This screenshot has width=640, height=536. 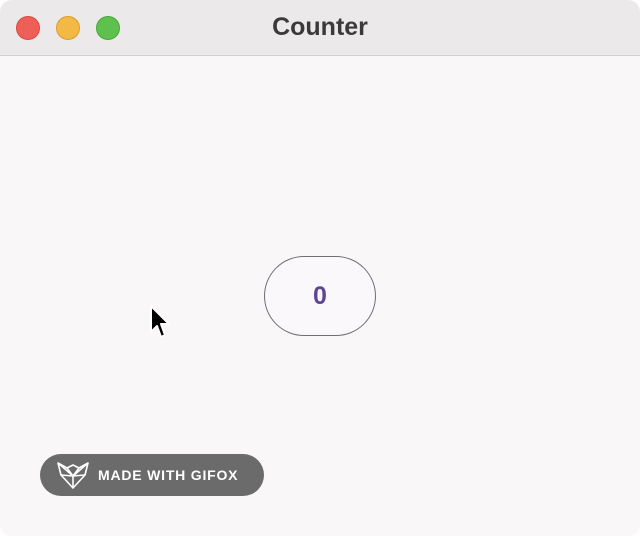 I want to click on counter-value: 0, so click(x=320, y=295).